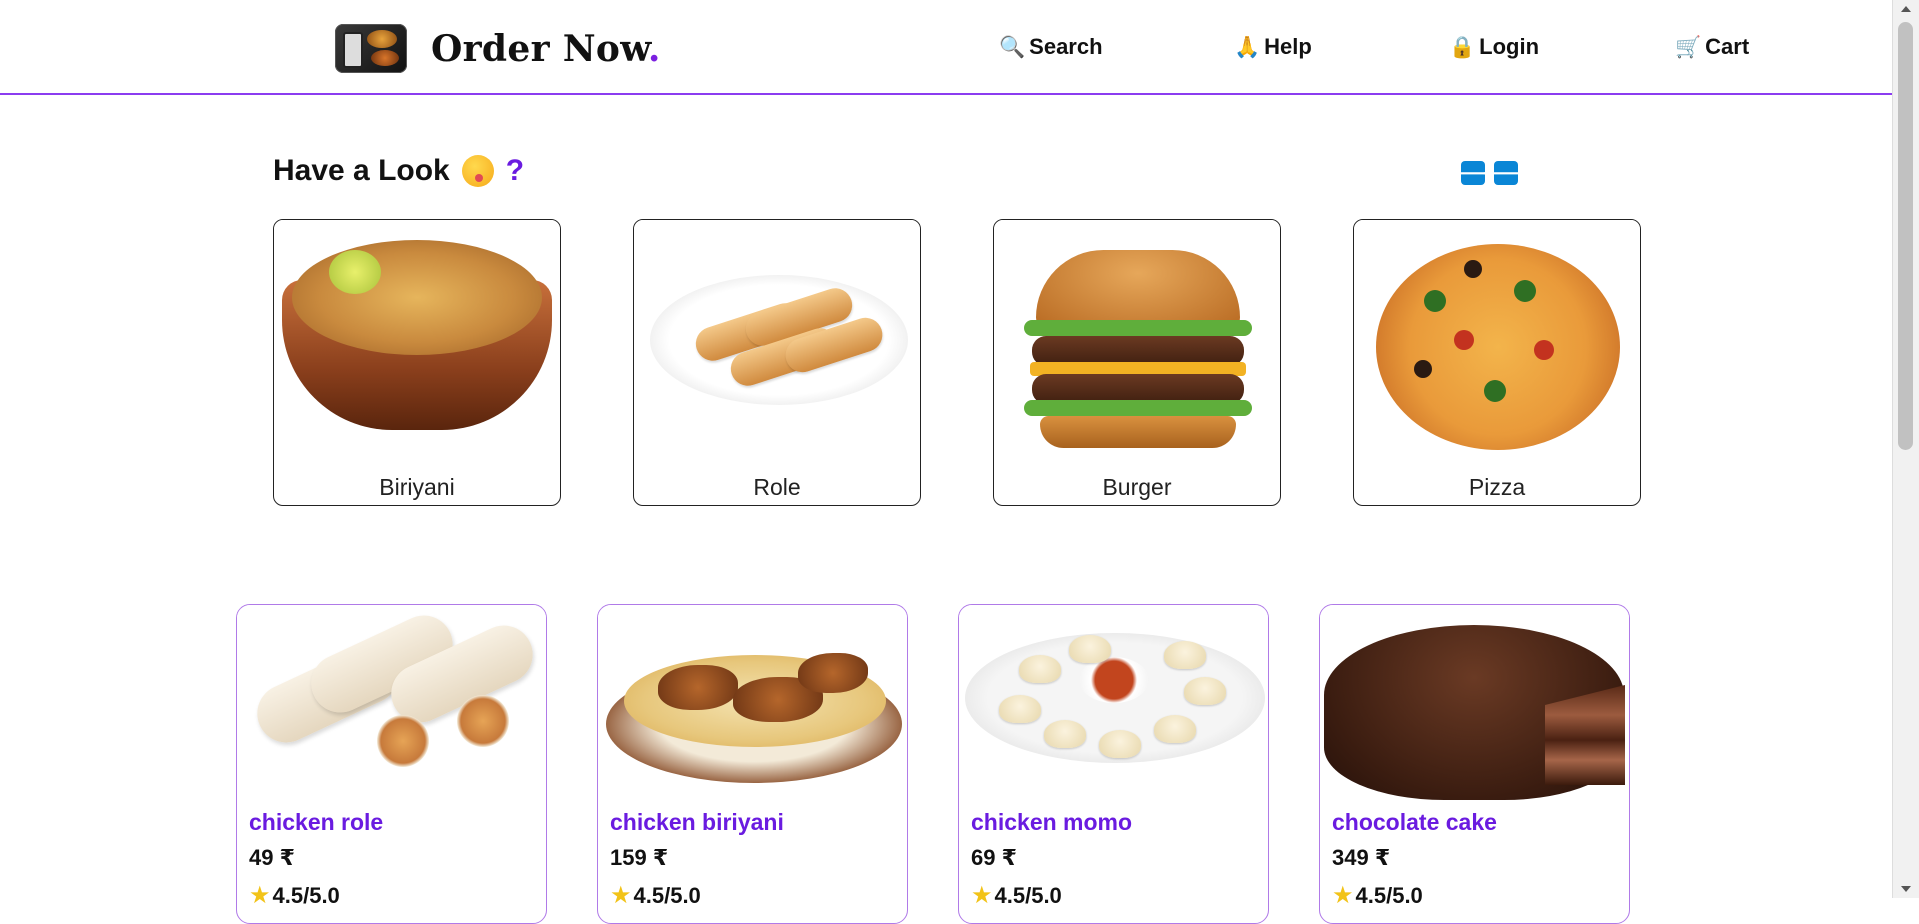  I want to click on page-scrollbar, so click(1905, 449).